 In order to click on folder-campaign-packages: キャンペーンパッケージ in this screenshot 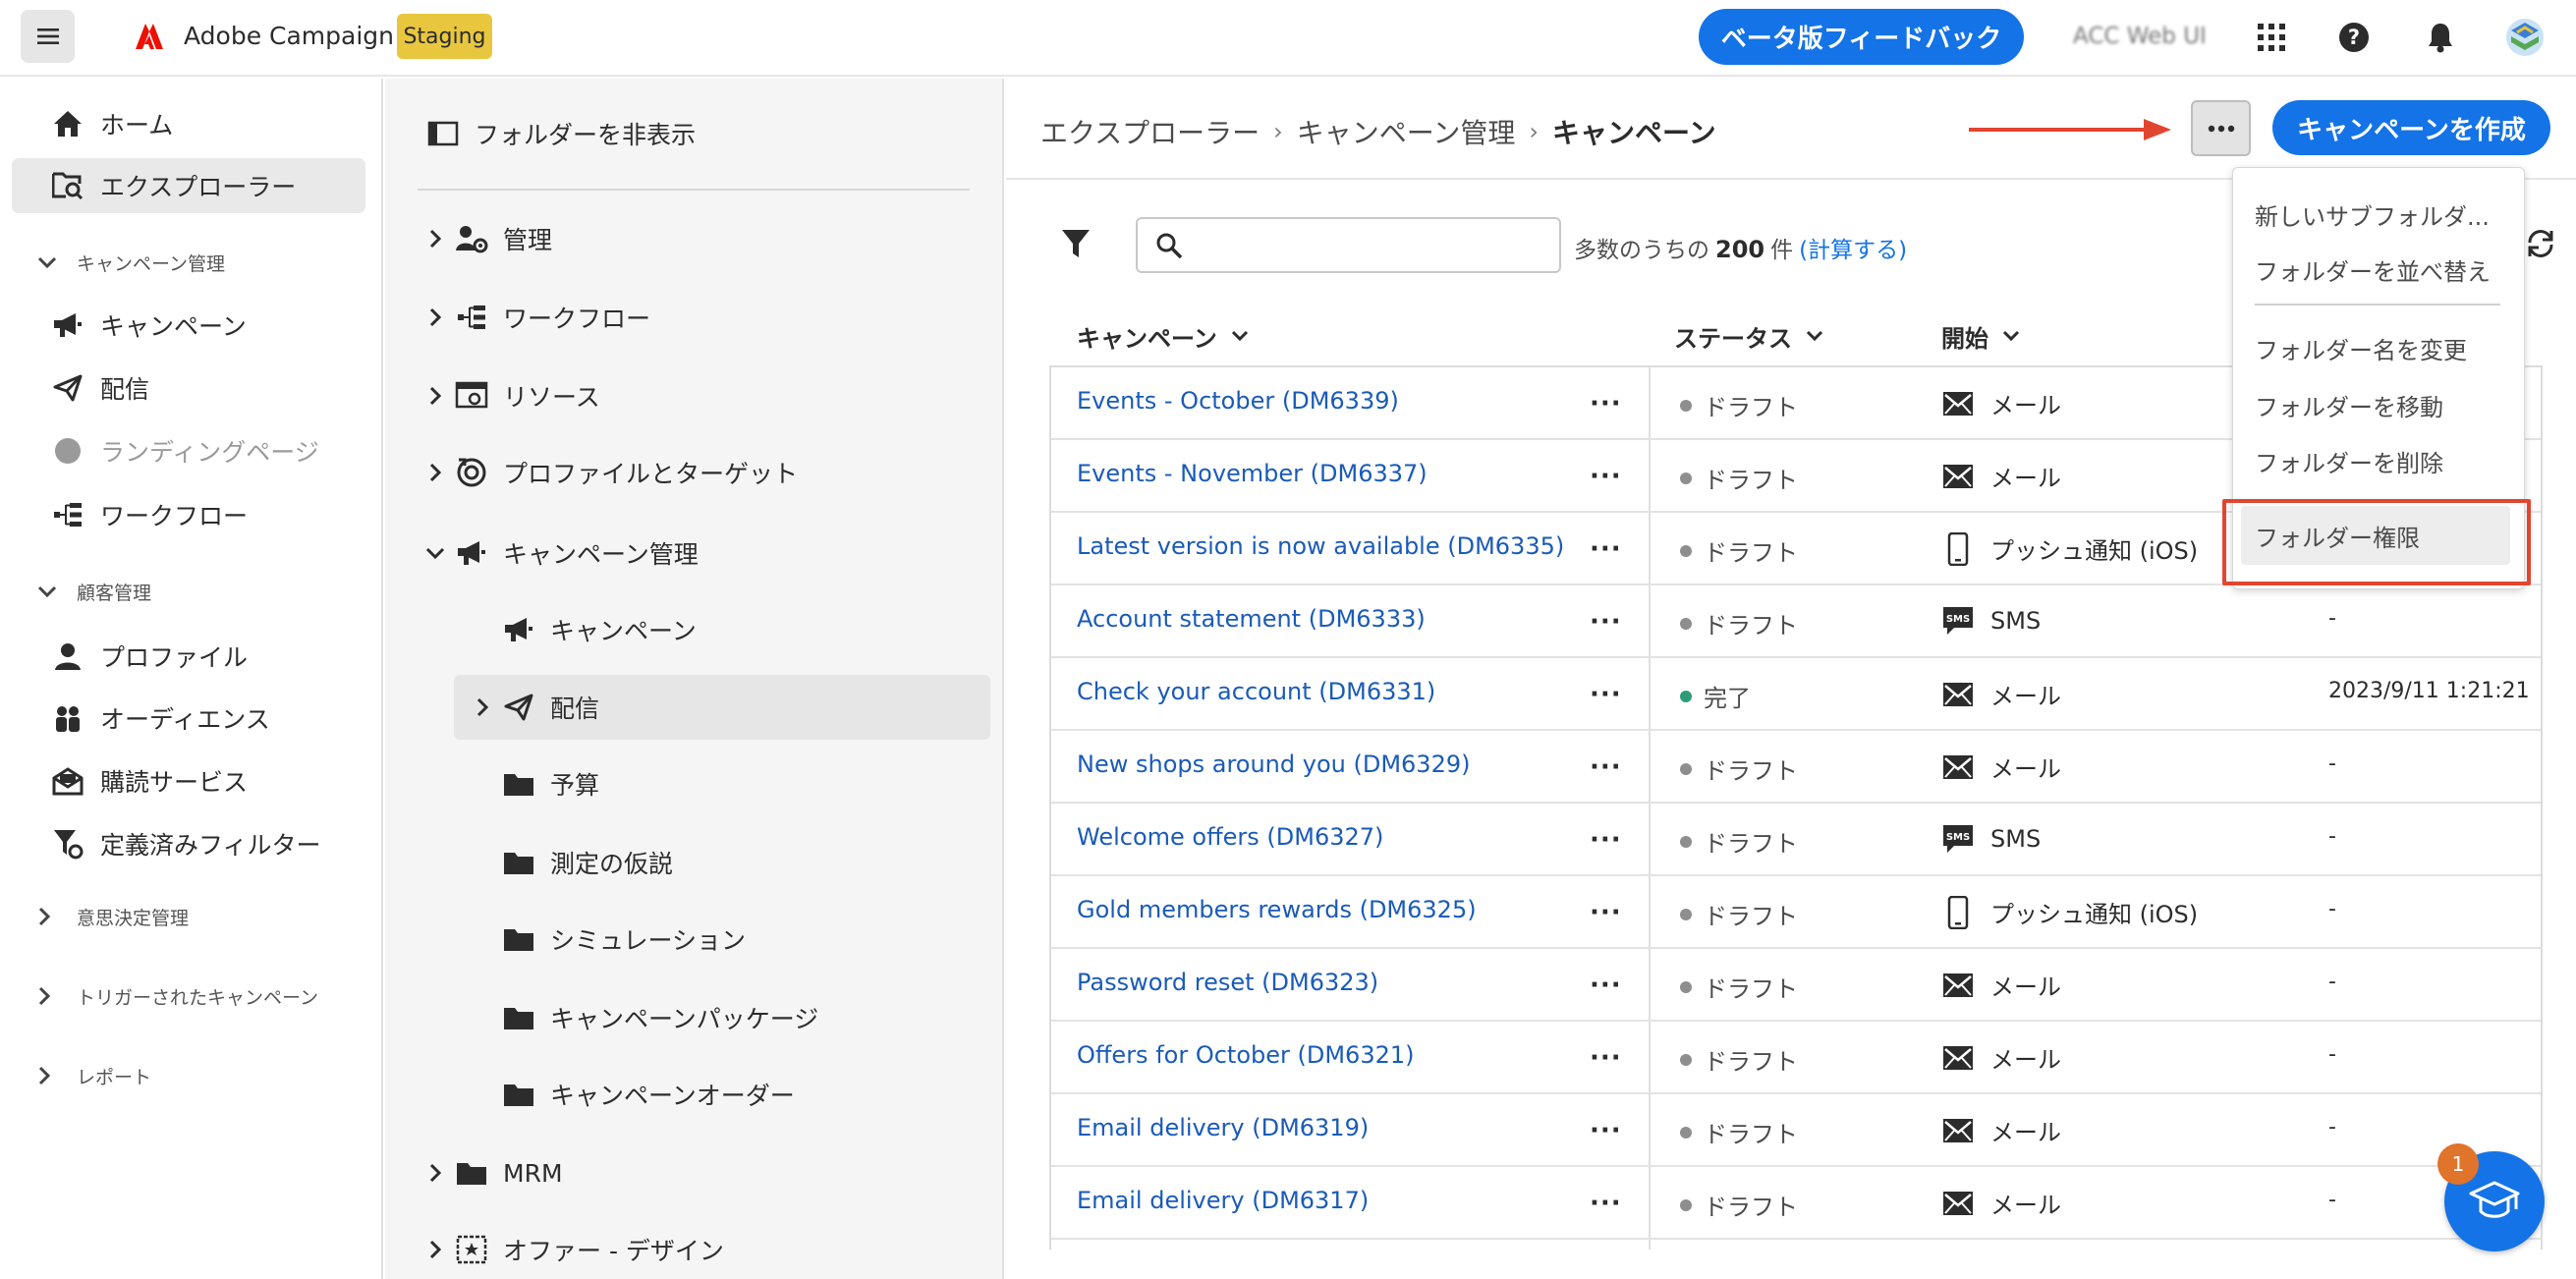, I will do `click(659, 1017)`.